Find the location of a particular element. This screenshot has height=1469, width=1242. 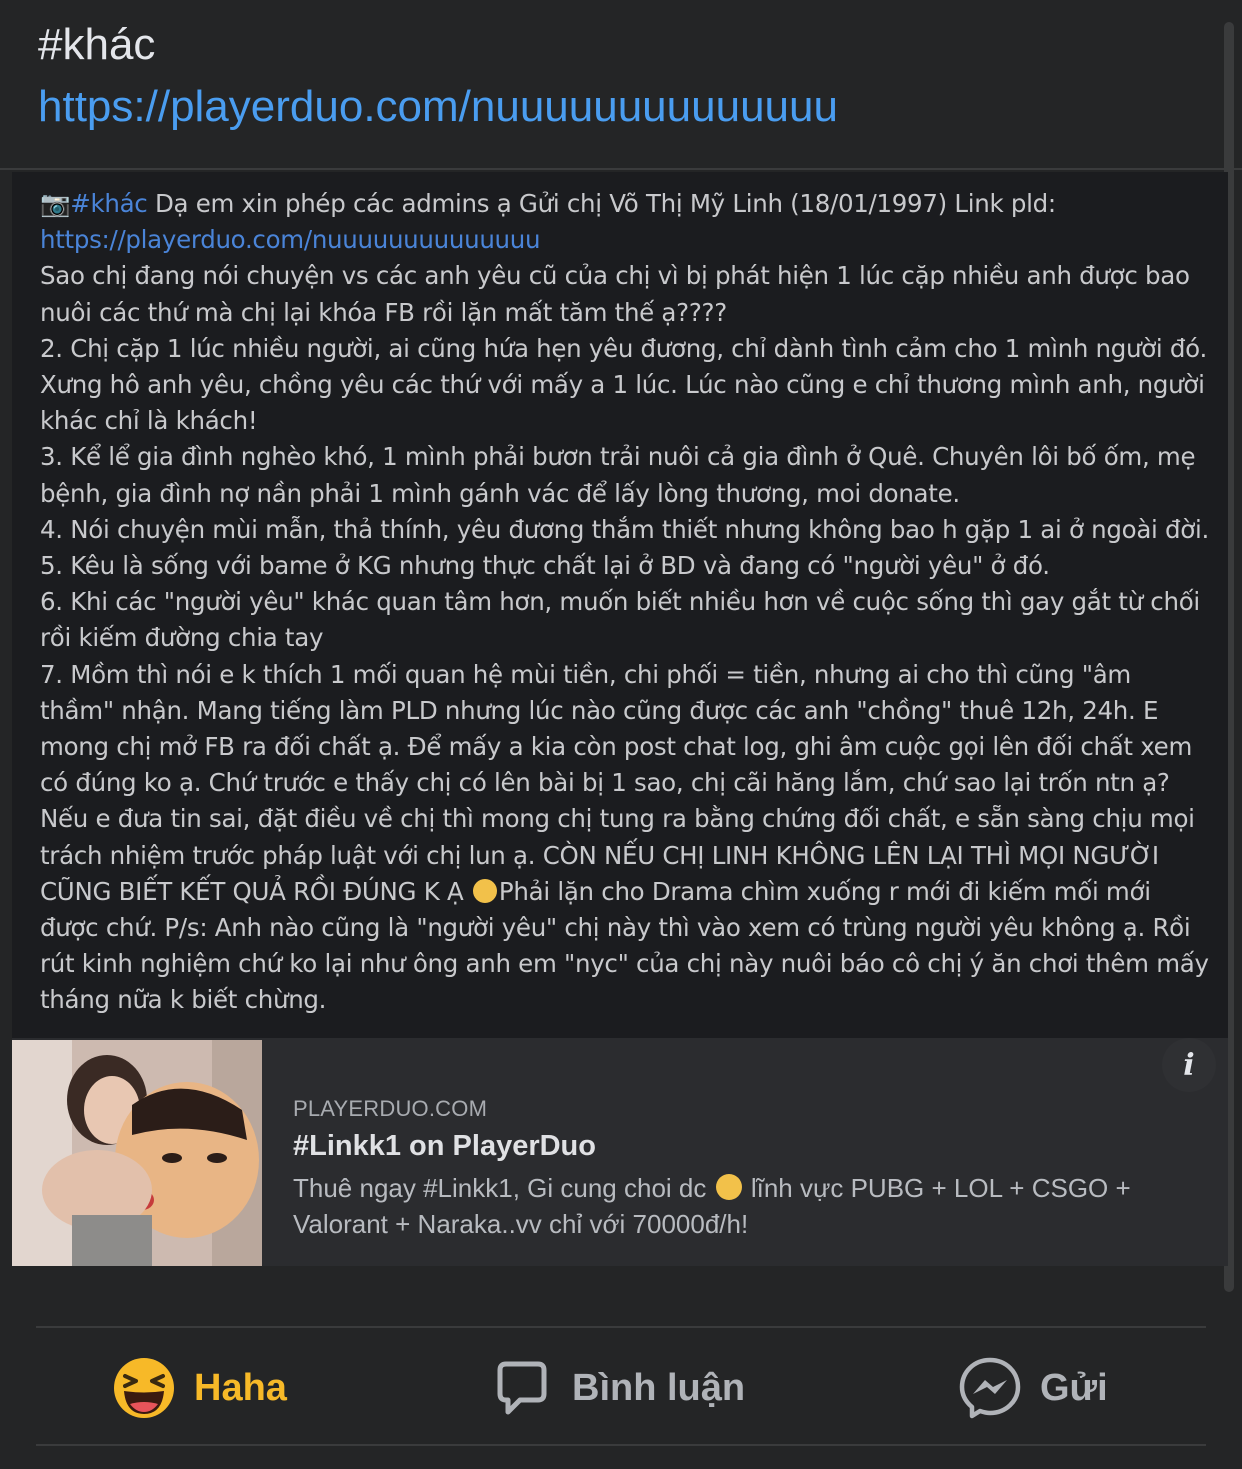

comment-label: Bình luận is located at coordinates (659, 1387).